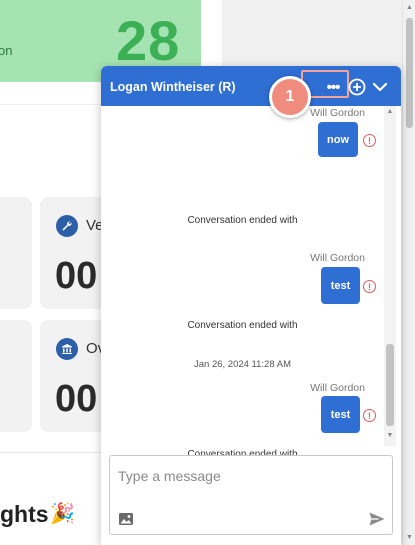 The height and width of the screenshot is (545, 415). What do you see at coordinates (24, 514) in the screenshot?
I see `section-heading-text: ghts` at bounding box center [24, 514].